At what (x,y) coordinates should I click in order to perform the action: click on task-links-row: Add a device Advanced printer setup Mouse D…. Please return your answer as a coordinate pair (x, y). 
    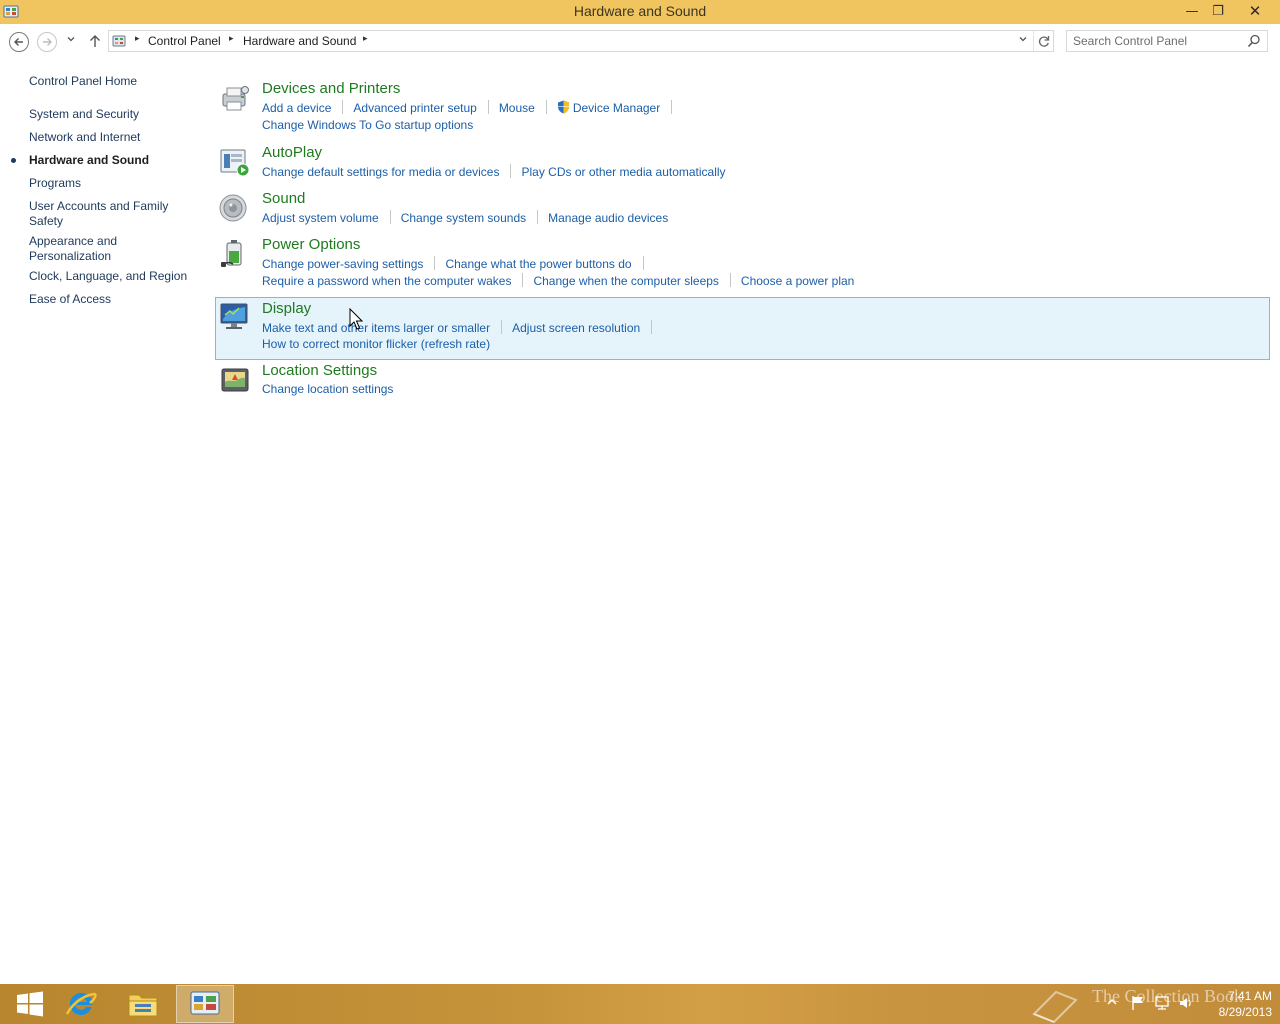
    Looking at the image, I should click on (472, 107).